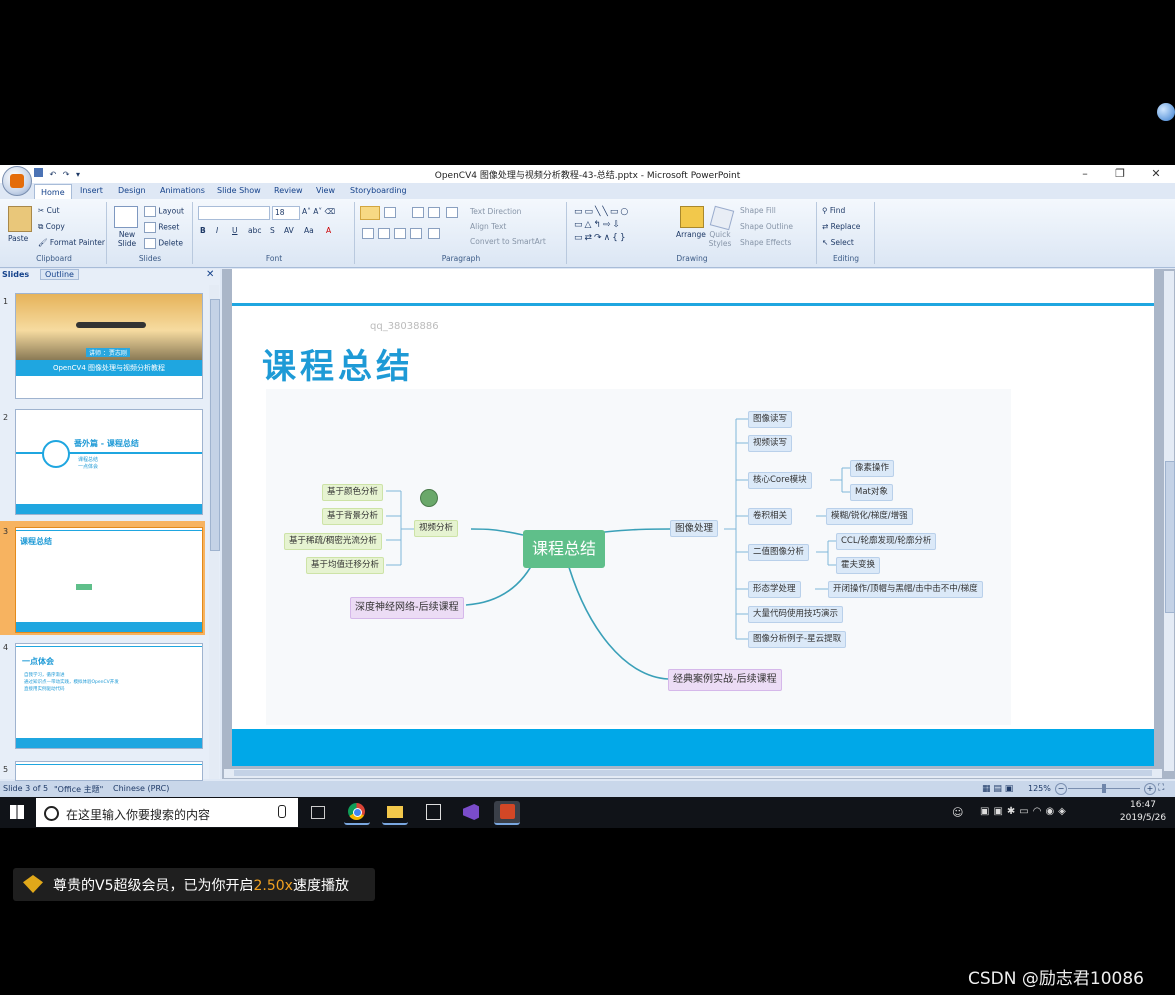 The height and width of the screenshot is (995, 1175). I want to click on system-tray-icons: ▣▣✱▭◠◉◈, so click(1025, 811).